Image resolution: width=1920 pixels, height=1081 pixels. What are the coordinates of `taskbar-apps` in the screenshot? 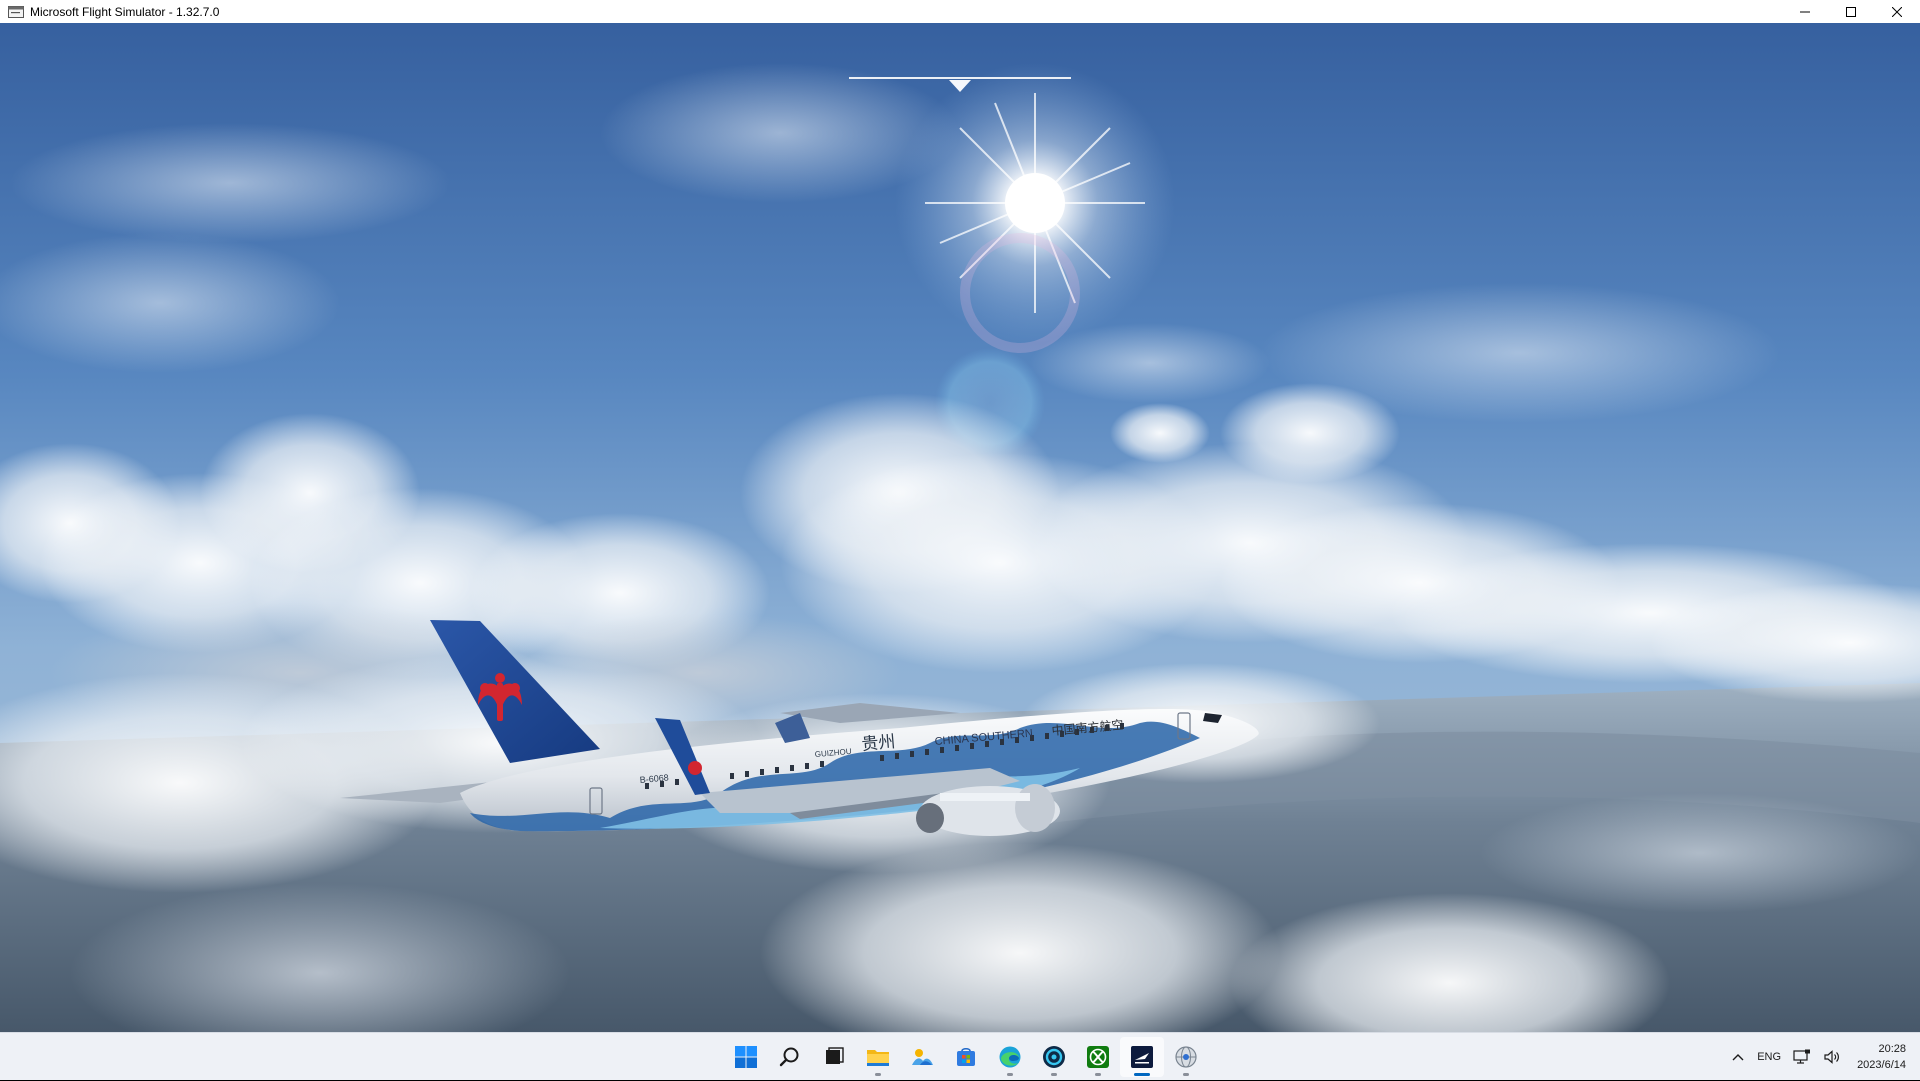 It's located at (966, 1057).